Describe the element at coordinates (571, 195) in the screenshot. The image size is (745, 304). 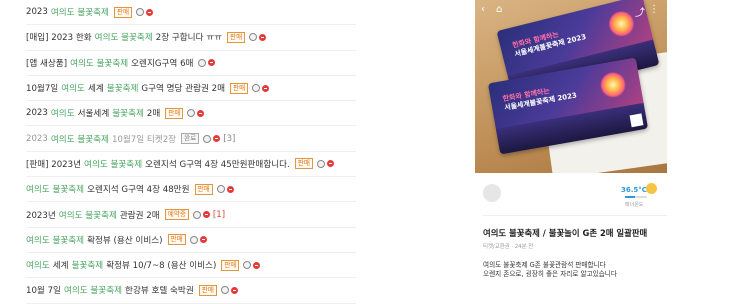
I see `seller-info: 36.5°C 매너온도` at that location.